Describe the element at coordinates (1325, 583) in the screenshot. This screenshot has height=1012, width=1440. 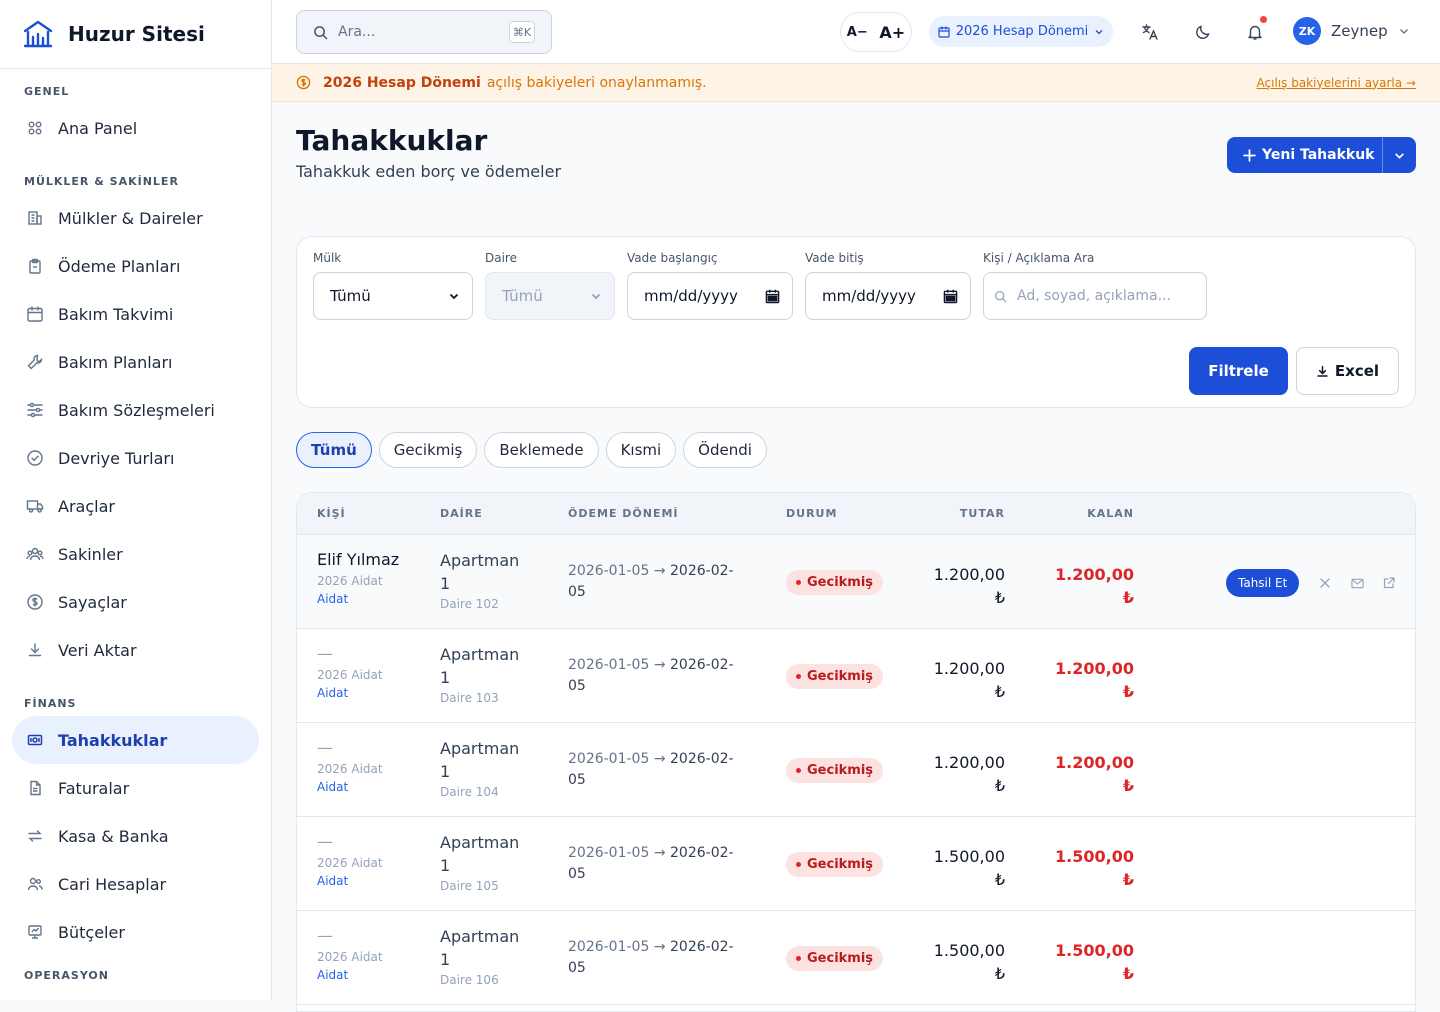
I see `close-icon` at that location.